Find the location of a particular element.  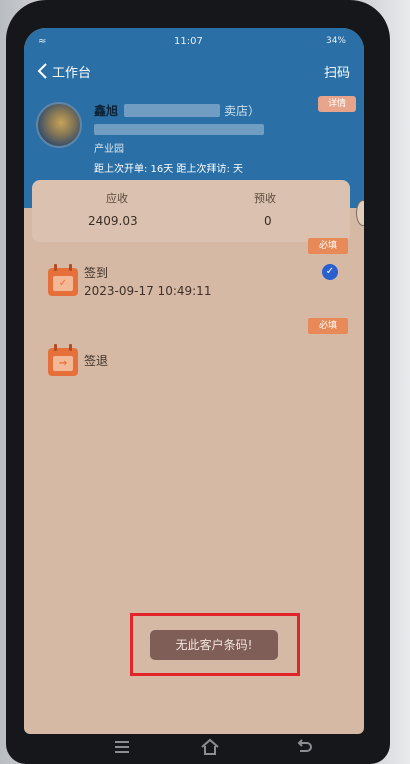

detail-button: 详情 is located at coordinates (337, 104).